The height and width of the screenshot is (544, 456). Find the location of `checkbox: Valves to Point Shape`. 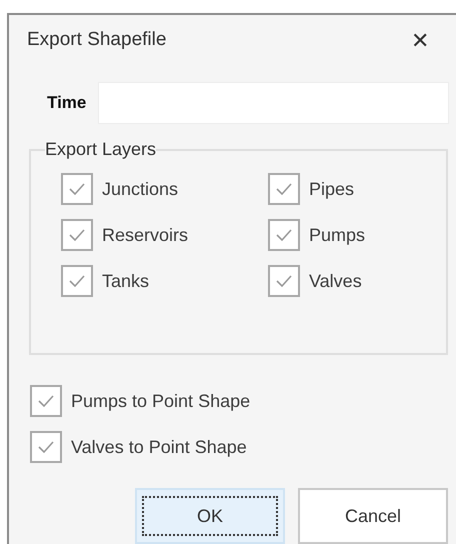

checkbox: Valves to Point Shape is located at coordinates (243, 447).